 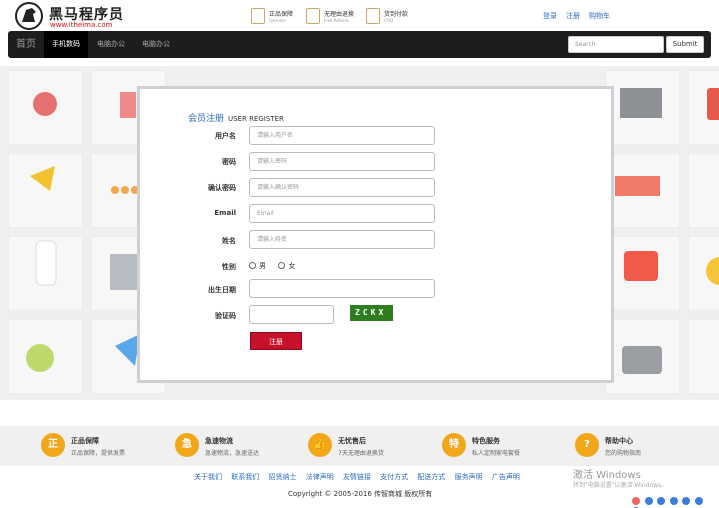 I want to click on birthday-label: 出生日期, so click(x=222, y=290).